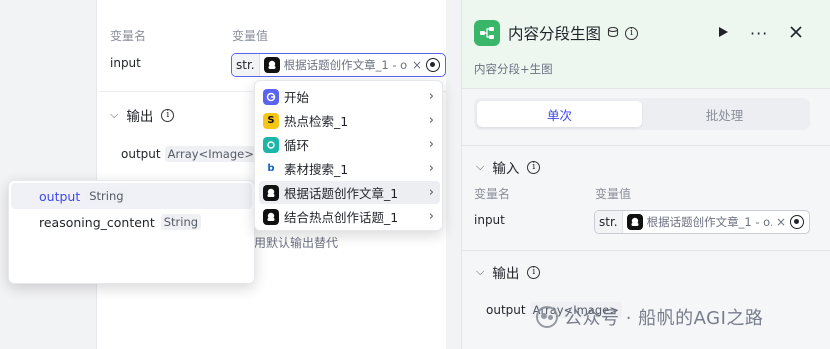 The height and width of the screenshot is (349, 830). I want to click on run-mode-toggle: 单次 批处理, so click(642, 114).